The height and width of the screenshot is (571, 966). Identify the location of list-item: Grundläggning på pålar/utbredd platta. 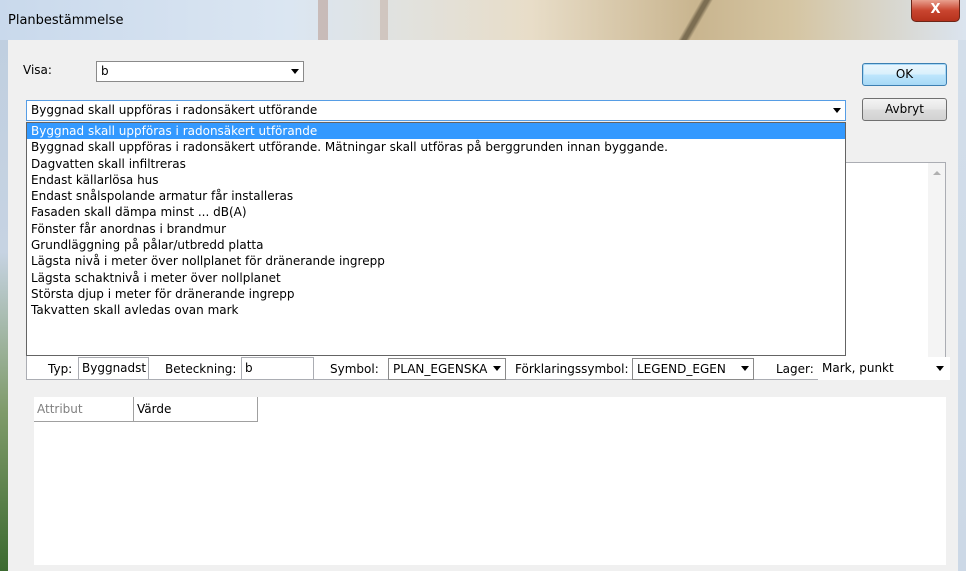
(436, 245).